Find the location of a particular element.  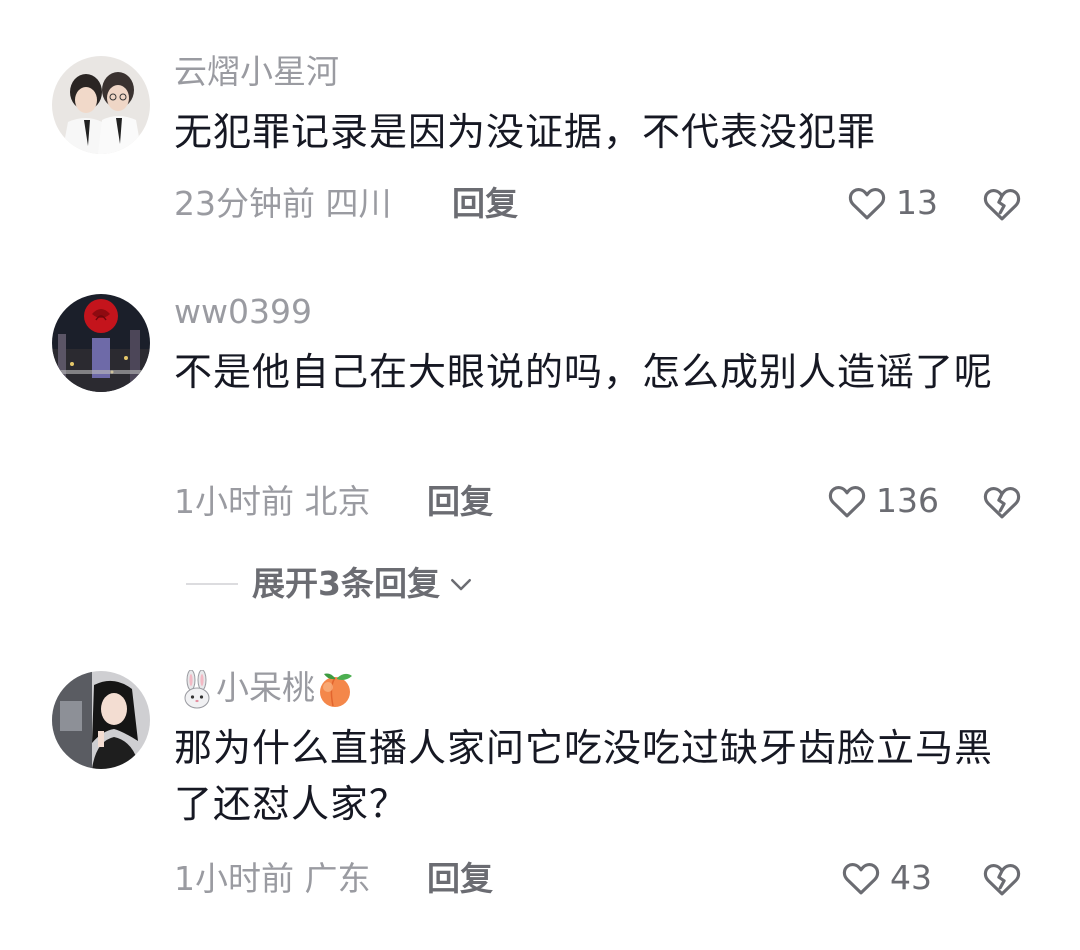

comment-username: ww0399 is located at coordinates (243, 312).